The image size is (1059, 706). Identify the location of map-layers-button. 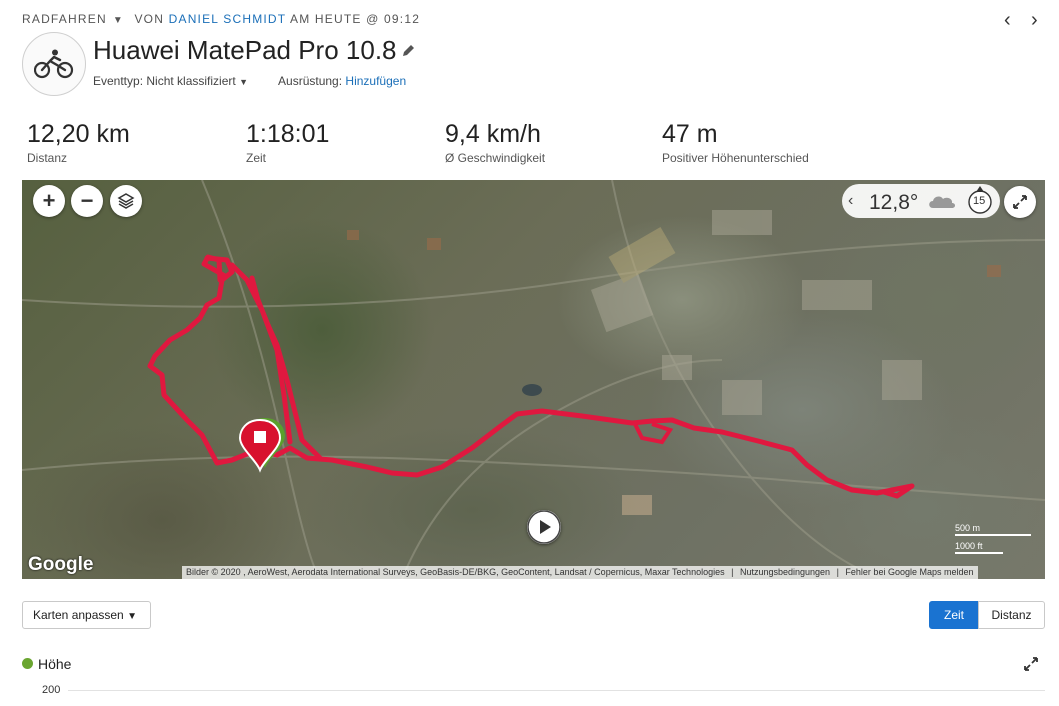
(126, 201).